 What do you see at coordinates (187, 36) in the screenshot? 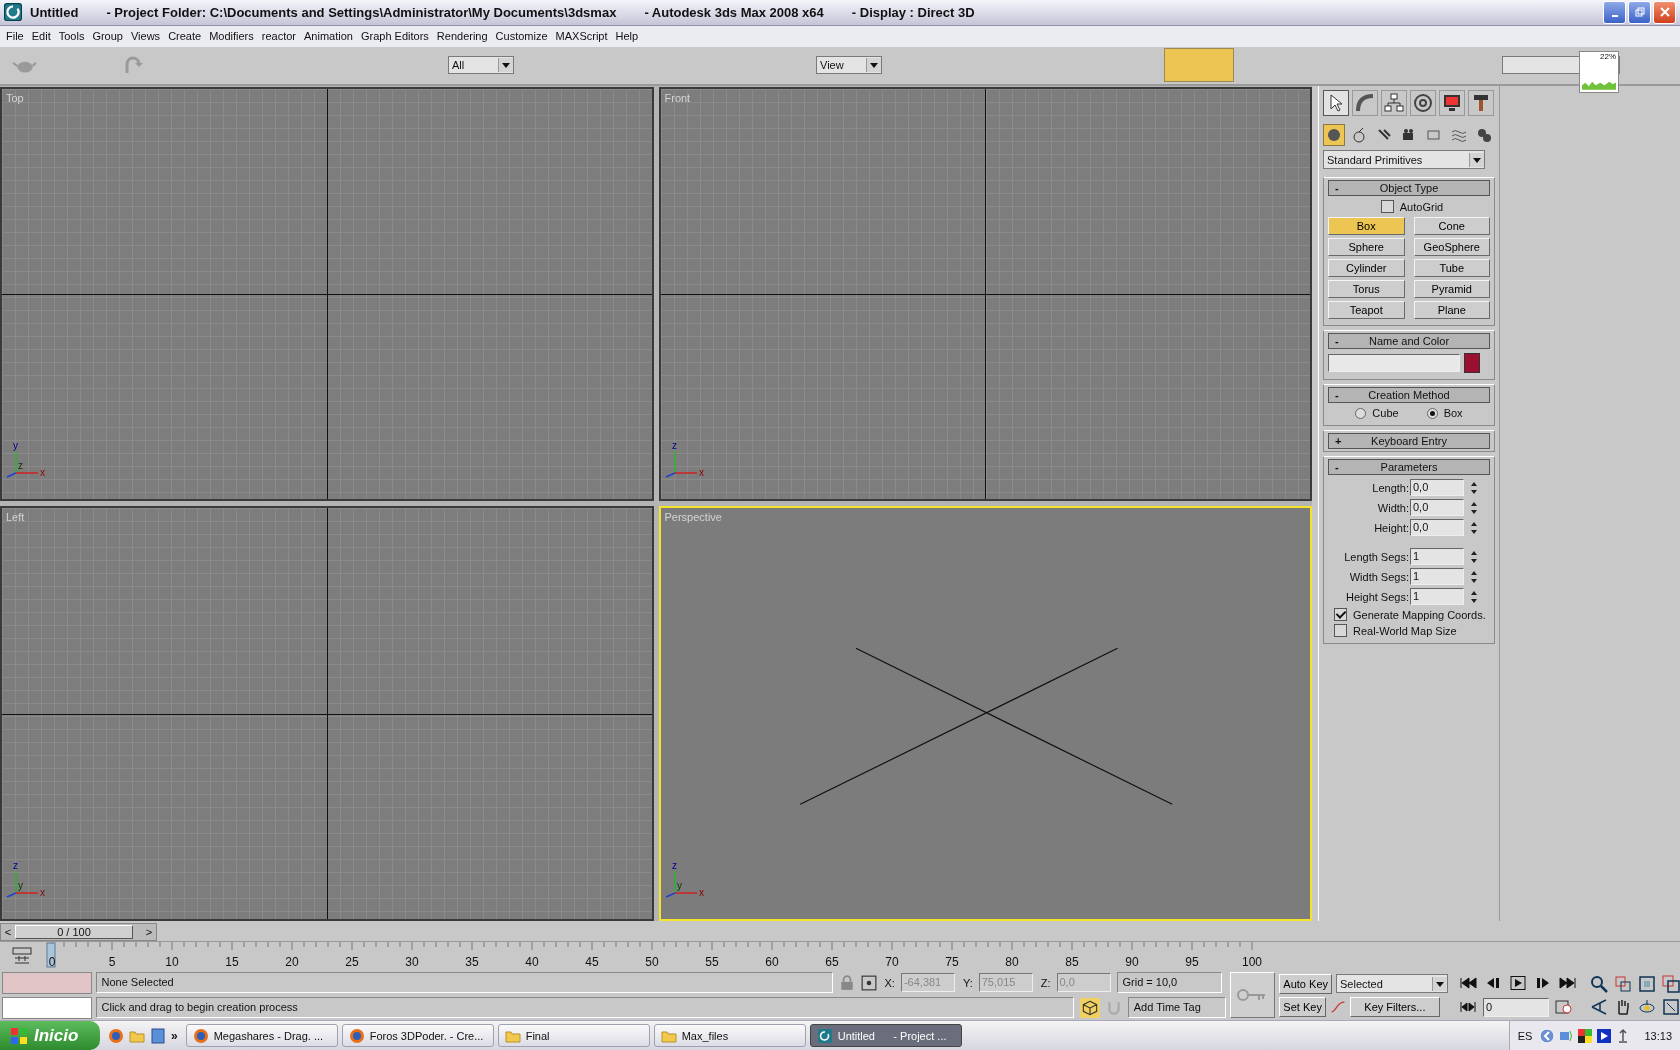
I see `menu-item: Create` at bounding box center [187, 36].